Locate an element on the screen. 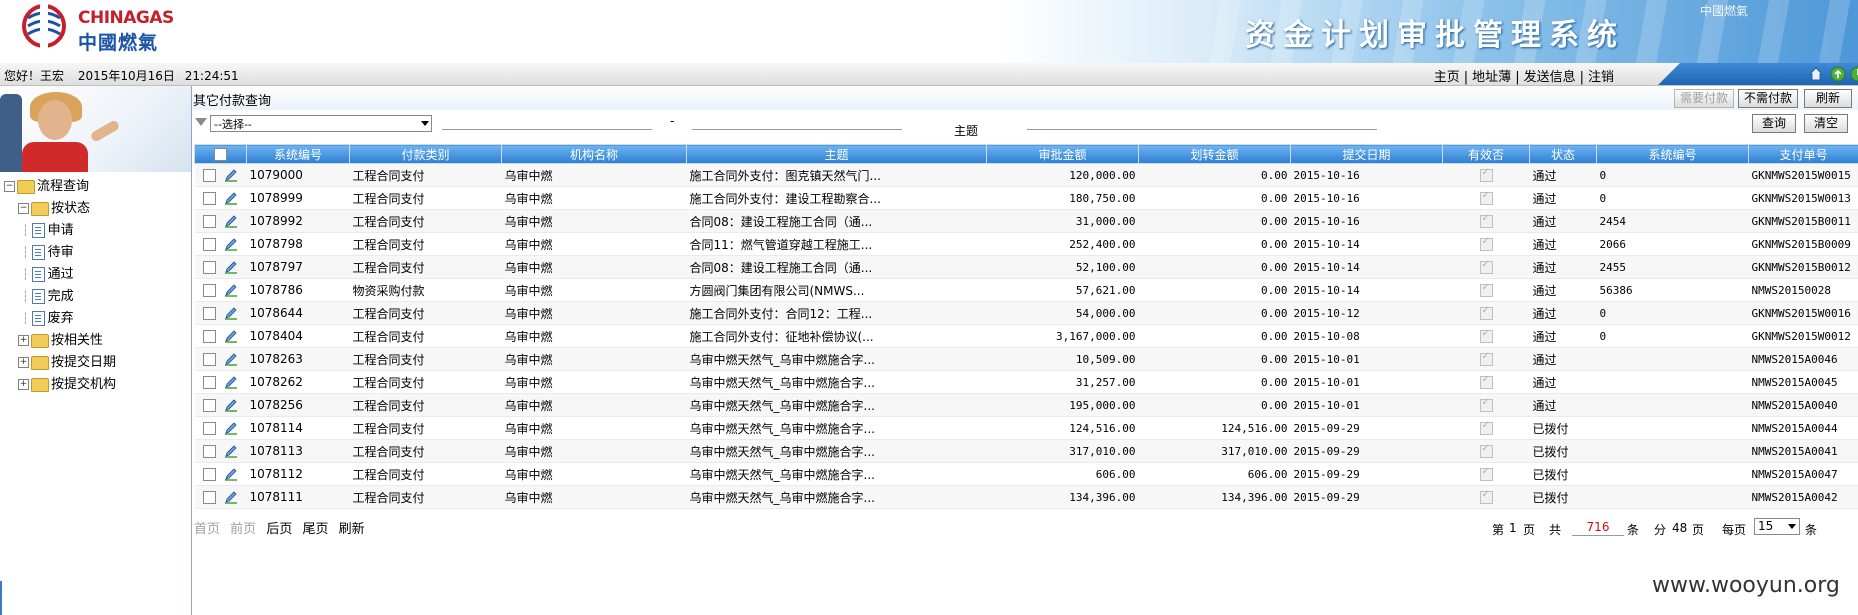  tree-item-passed: ┆ 通过 is located at coordinates (60, 275).